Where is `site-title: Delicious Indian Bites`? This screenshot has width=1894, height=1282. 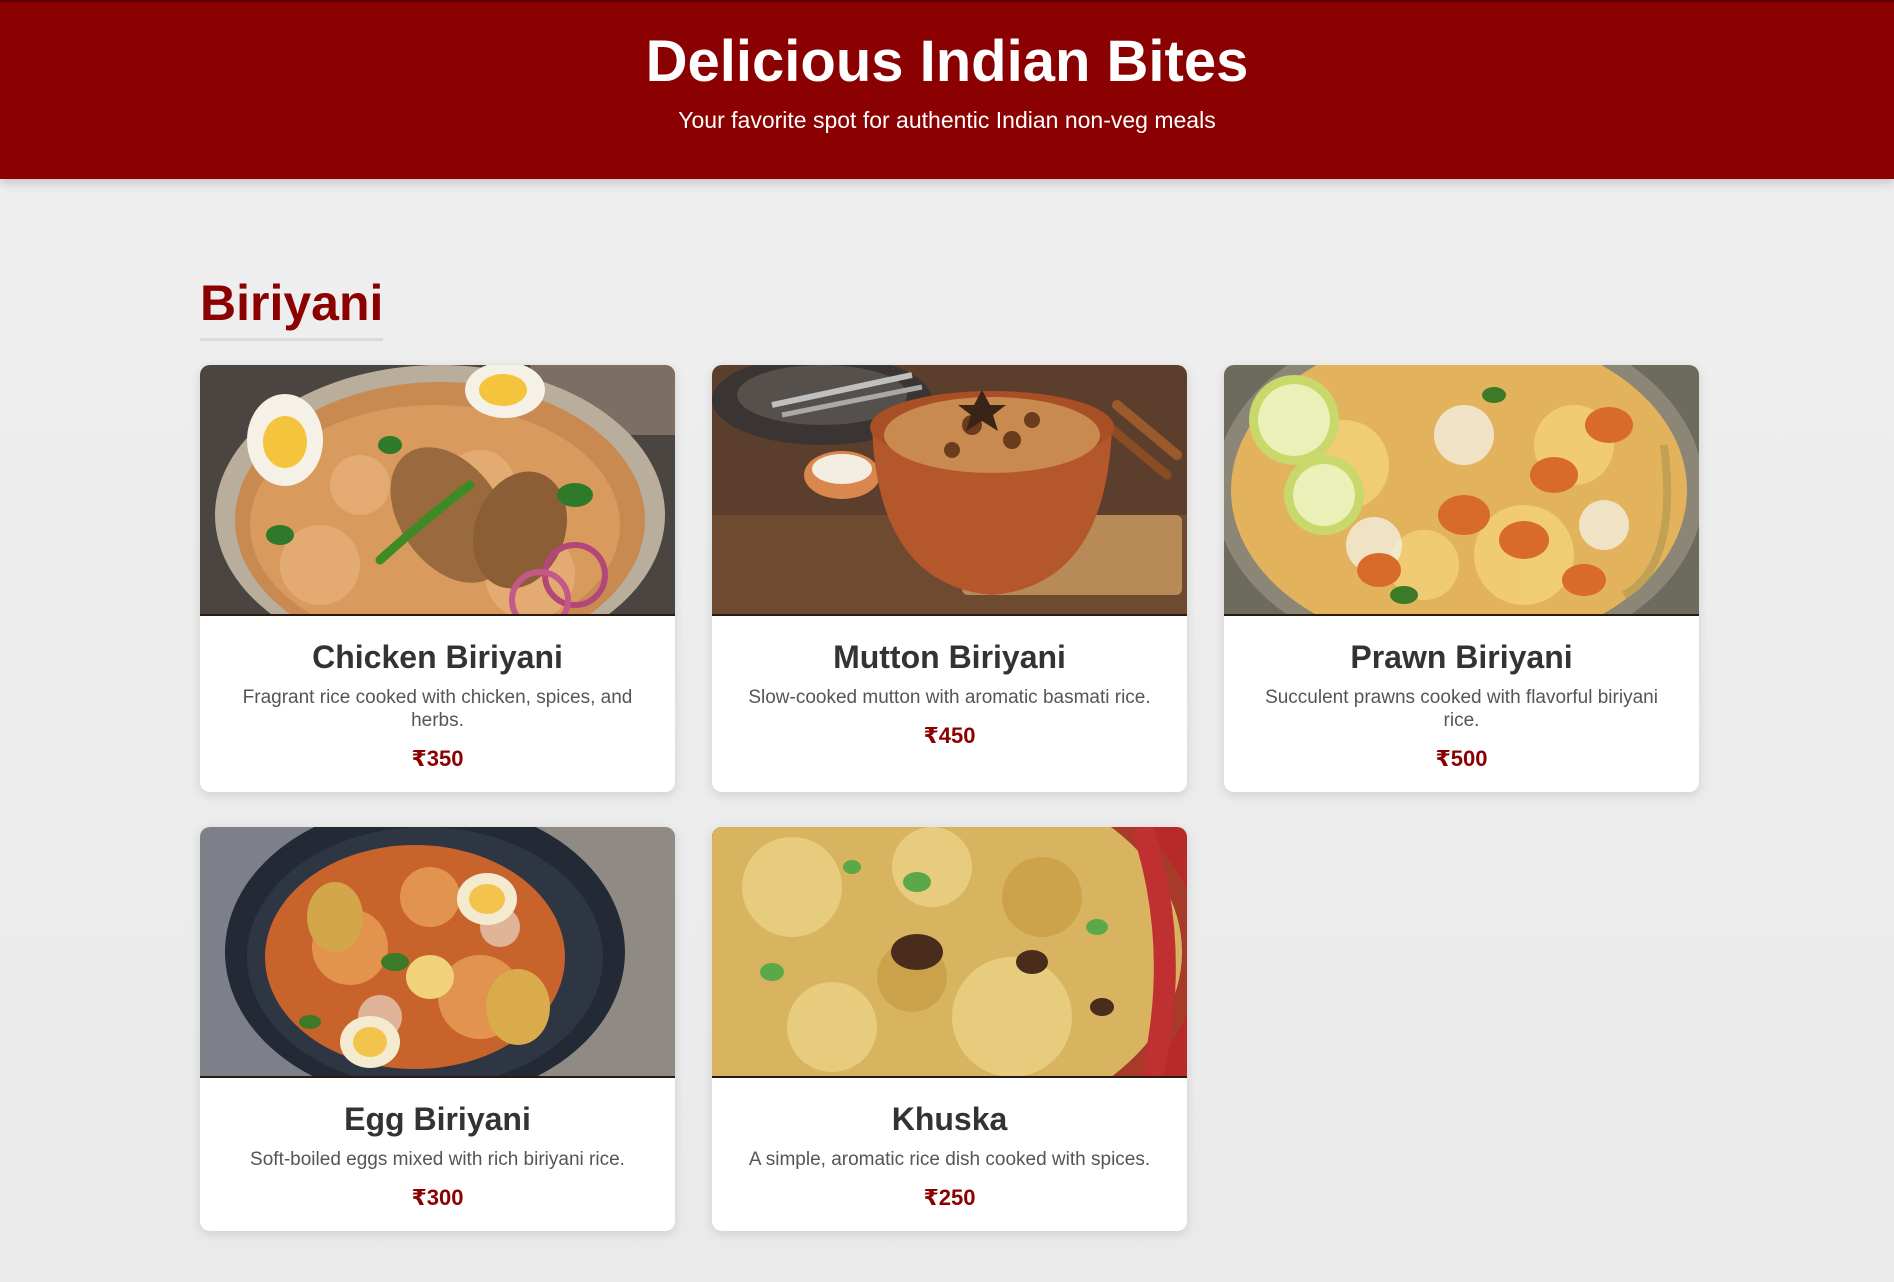 site-title: Delicious Indian Bites is located at coordinates (947, 61).